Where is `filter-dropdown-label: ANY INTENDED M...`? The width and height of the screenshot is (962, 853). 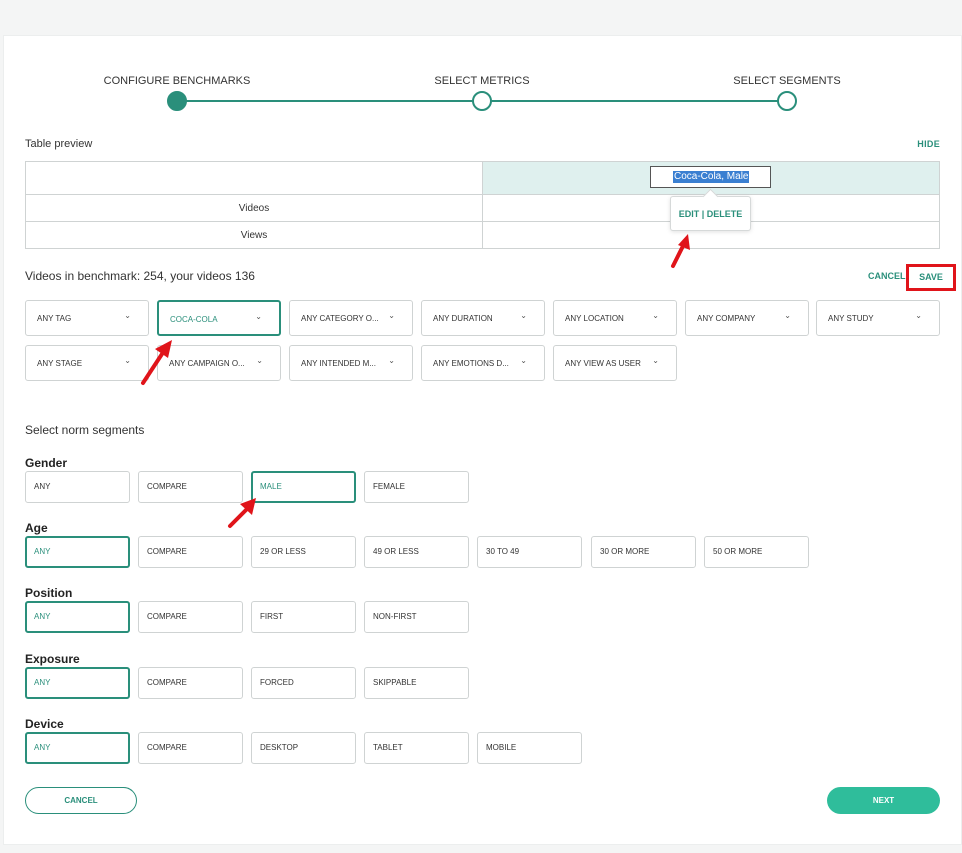 filter-dropdown-label: ANY INTENDED M... is located at coordinates (338, 363).